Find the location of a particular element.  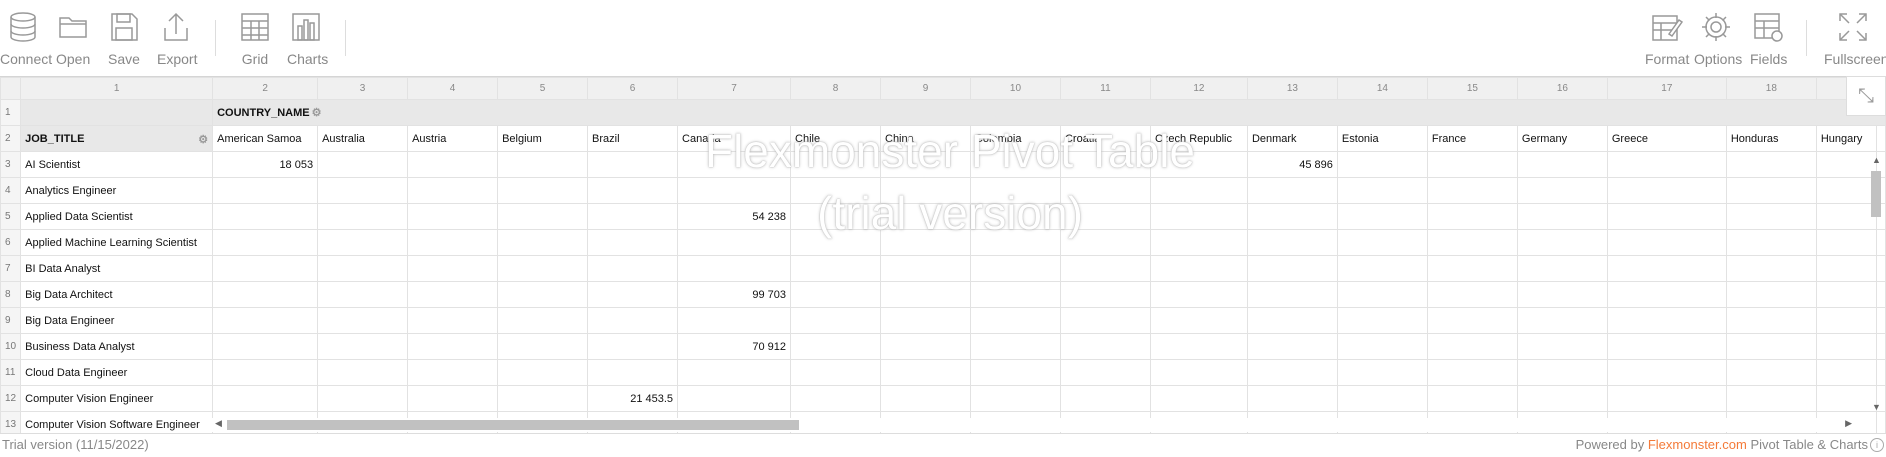

job-title-cell: Computer Vision Software Engineer is located at coordinates (117, 422).